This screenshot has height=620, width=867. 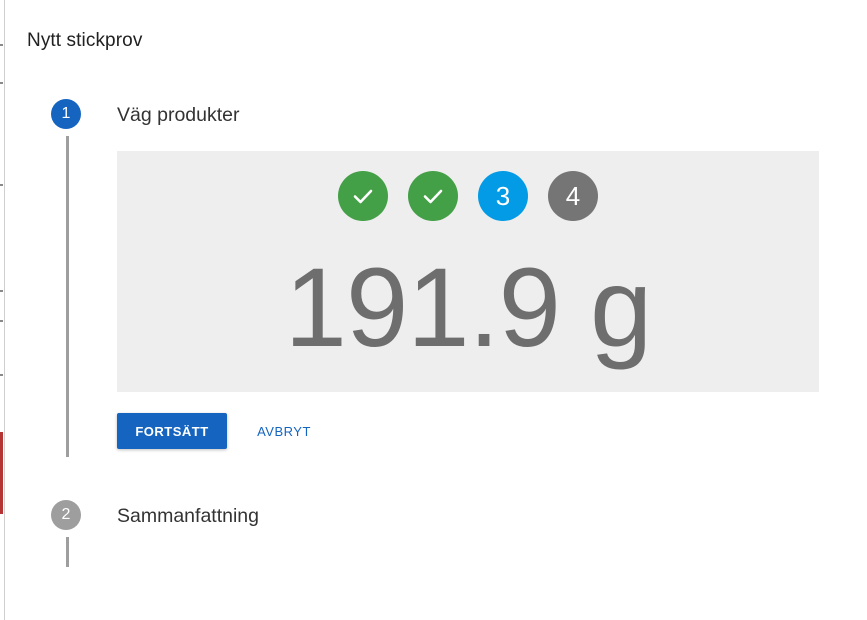 What do you see at coordinates (172, 431) in the screenshot?
I see `continue-button: FORTSÄTT` at bounding box center [172, 431].